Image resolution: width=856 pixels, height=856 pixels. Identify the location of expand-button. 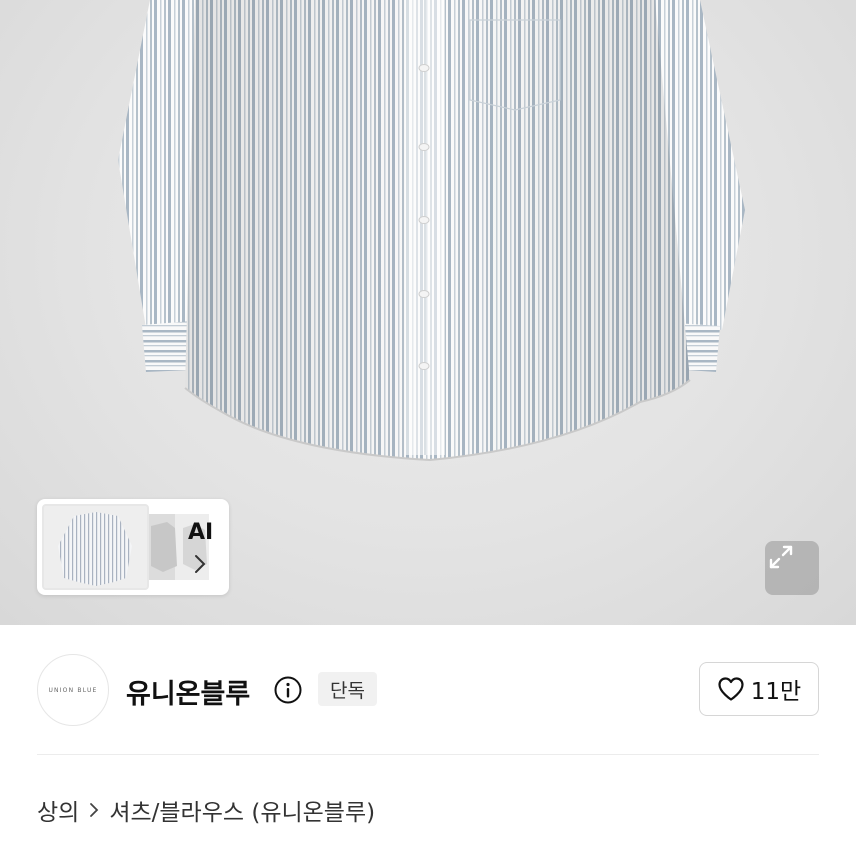
(792, 568).